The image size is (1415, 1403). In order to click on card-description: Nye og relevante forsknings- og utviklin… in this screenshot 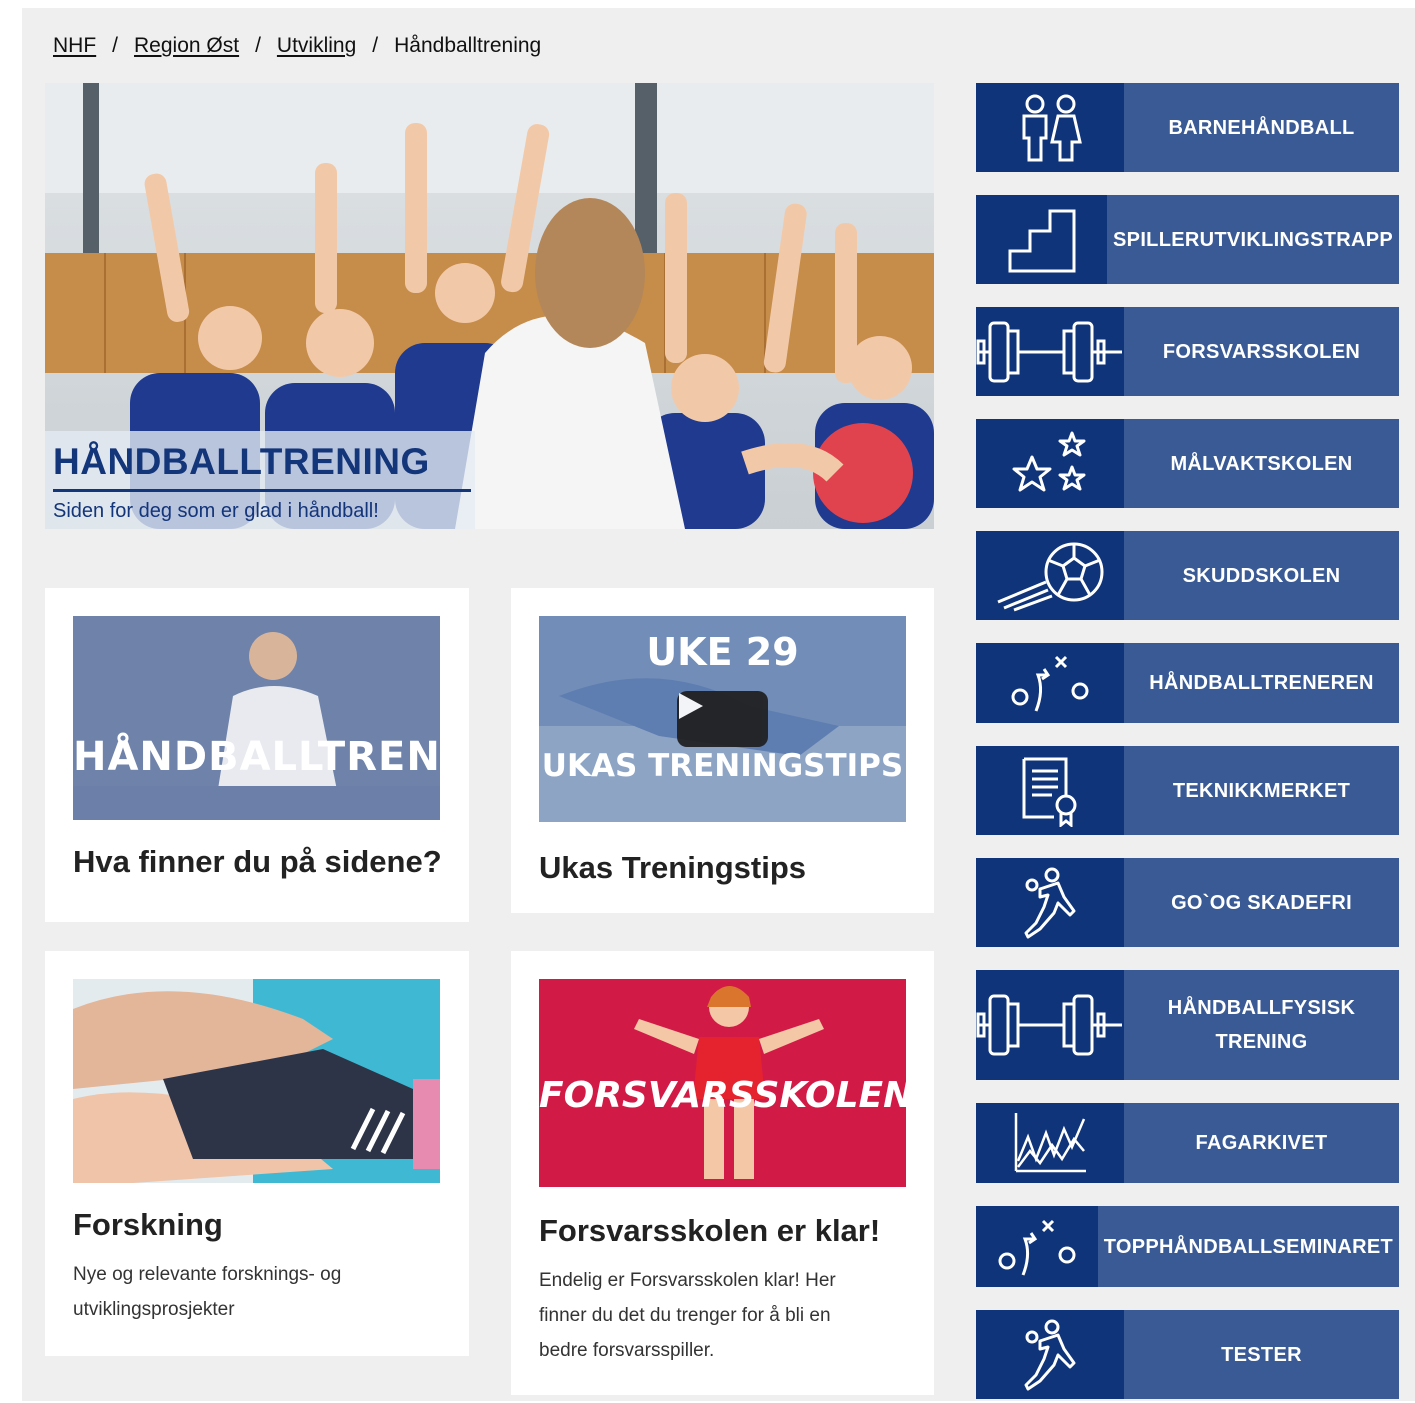, I will do `click(207, 1292)`.